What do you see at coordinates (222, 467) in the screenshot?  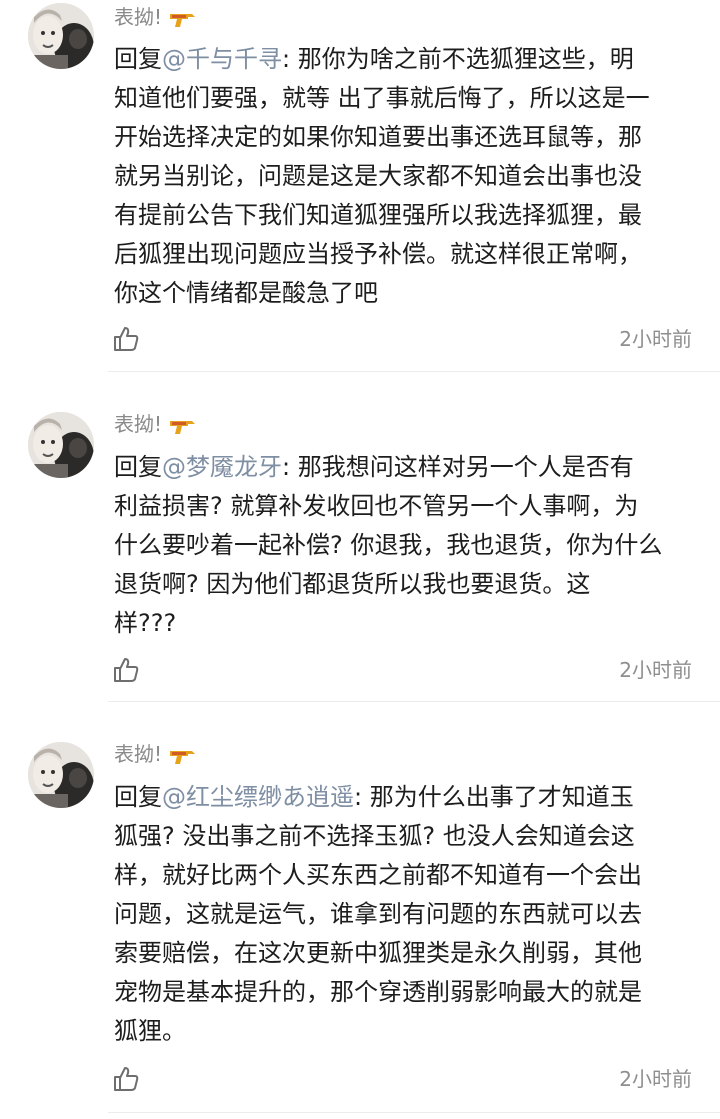 I see `mention-link: @梦魇龙牙` at bounding box center [222, 467].